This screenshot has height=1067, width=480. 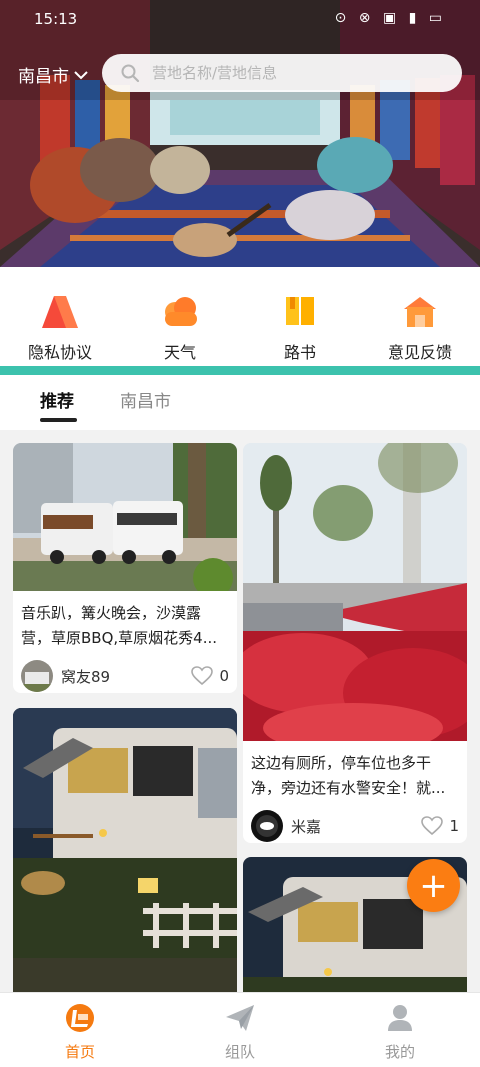 I want to click on privacy-triangle-icon, so click(x=60, y=312).